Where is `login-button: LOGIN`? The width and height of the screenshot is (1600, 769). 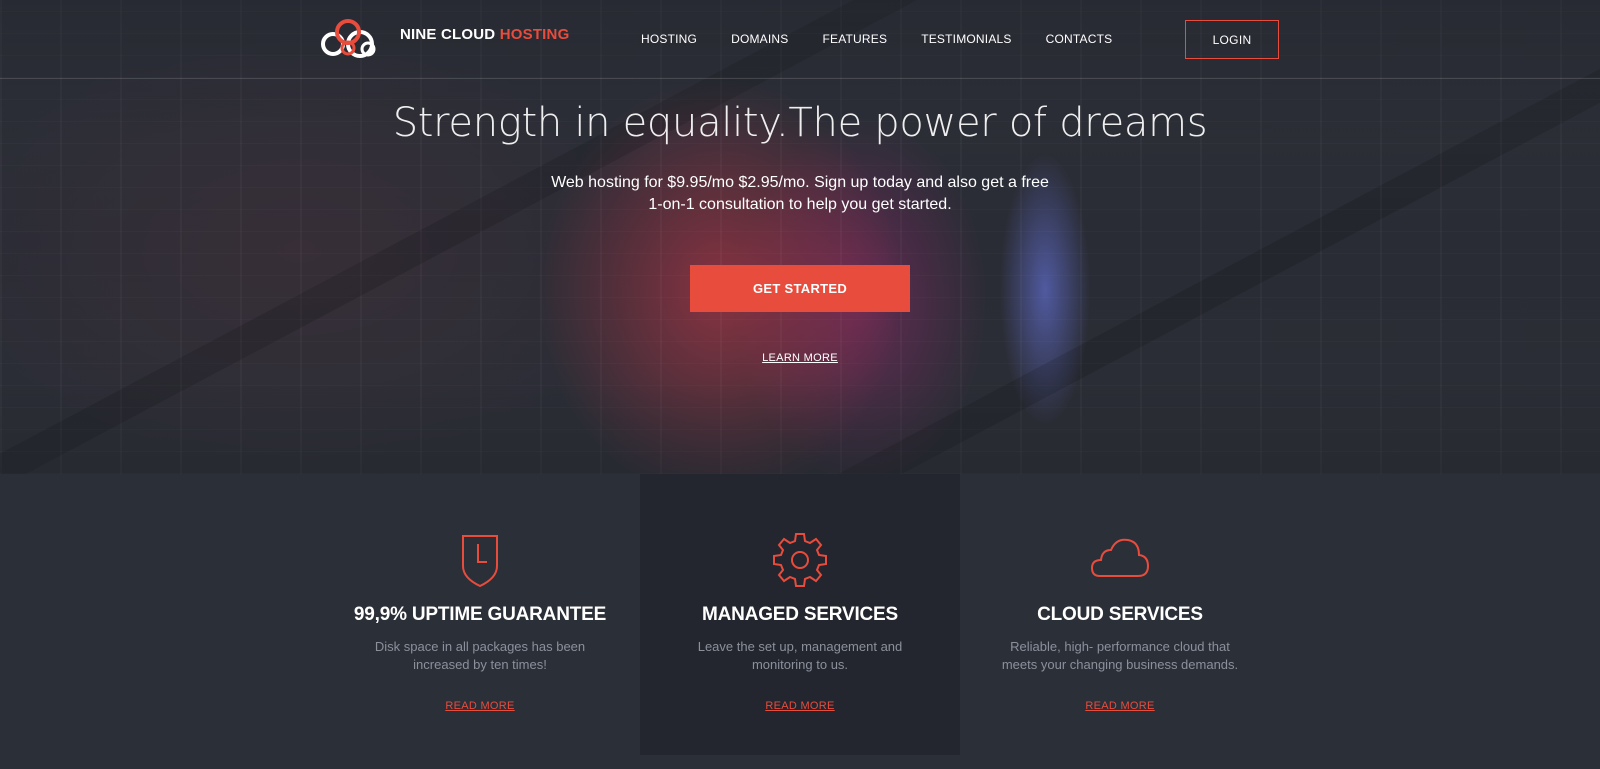
login-button: LOGIN is located at coordinates (1232, 39).